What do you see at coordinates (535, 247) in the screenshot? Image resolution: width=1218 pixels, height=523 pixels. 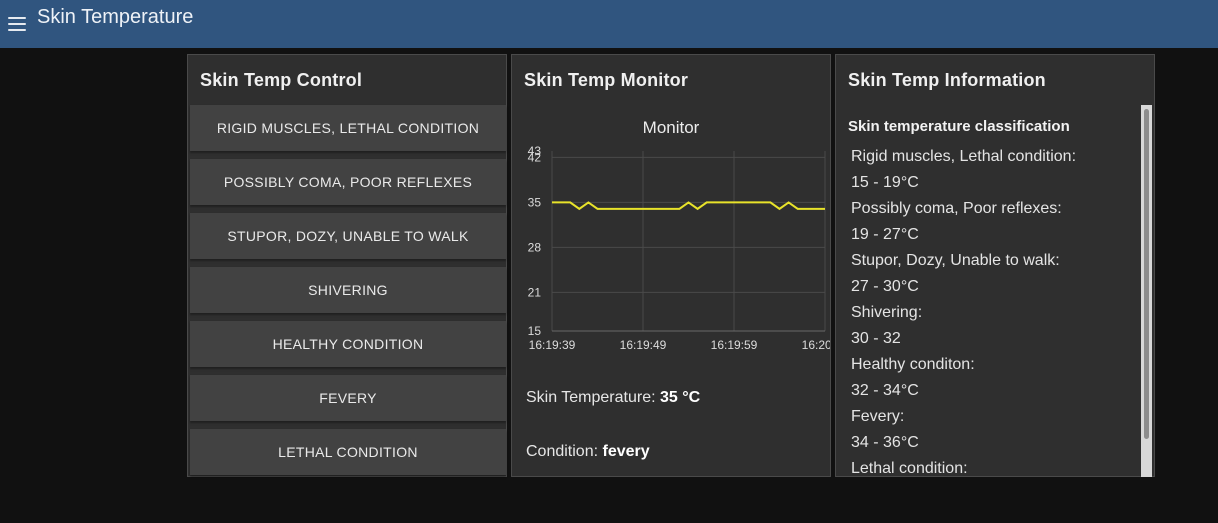 I see `y-tick-label: 28` at bounding box center [535, 247].